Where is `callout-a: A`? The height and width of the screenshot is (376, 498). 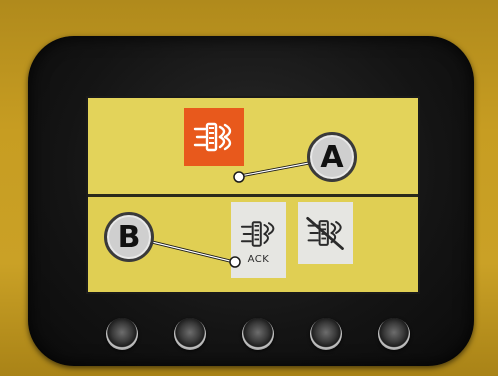 callout-a: A is located at coordinates (332, 157).